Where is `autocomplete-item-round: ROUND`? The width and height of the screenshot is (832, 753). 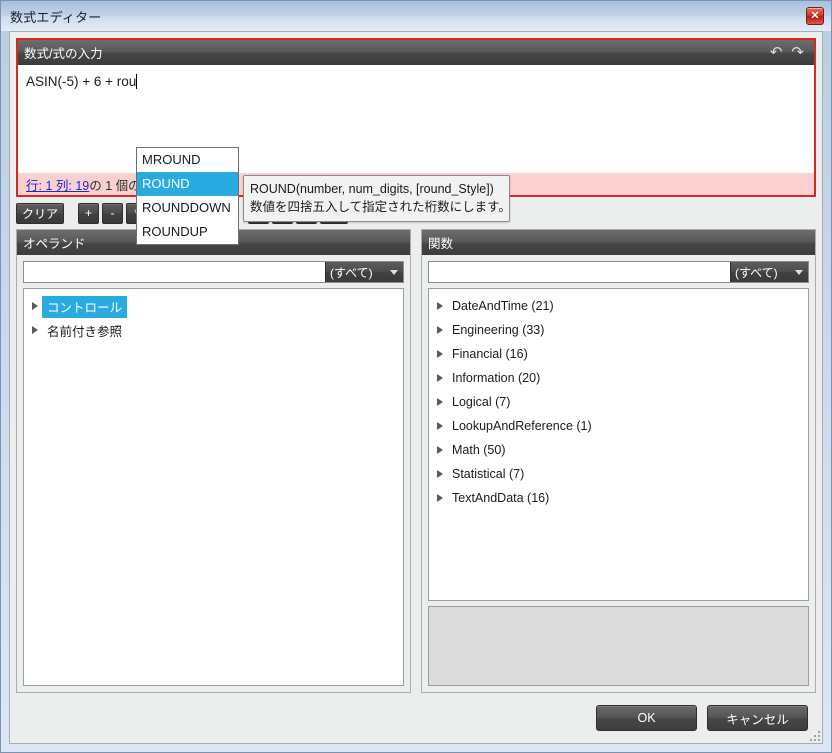
autocomplete-item-round: ROUND is located at coordinates (187, 184).